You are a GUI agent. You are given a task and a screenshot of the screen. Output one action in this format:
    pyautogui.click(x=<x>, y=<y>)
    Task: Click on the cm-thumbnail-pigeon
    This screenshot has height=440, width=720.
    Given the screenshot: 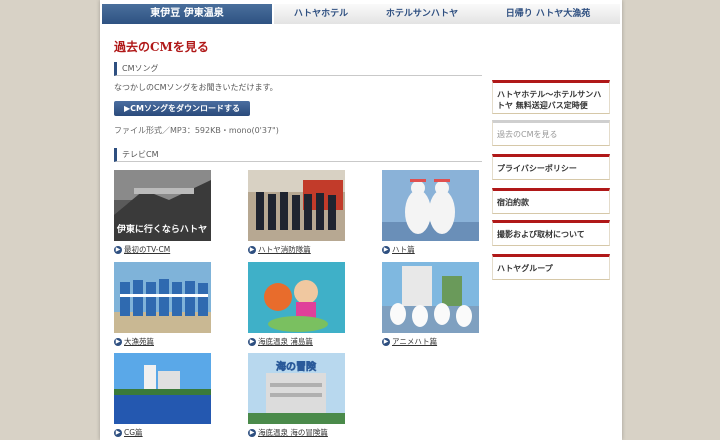 What is the action you would take?
    pyautogui.click(x=430, y=205)
    